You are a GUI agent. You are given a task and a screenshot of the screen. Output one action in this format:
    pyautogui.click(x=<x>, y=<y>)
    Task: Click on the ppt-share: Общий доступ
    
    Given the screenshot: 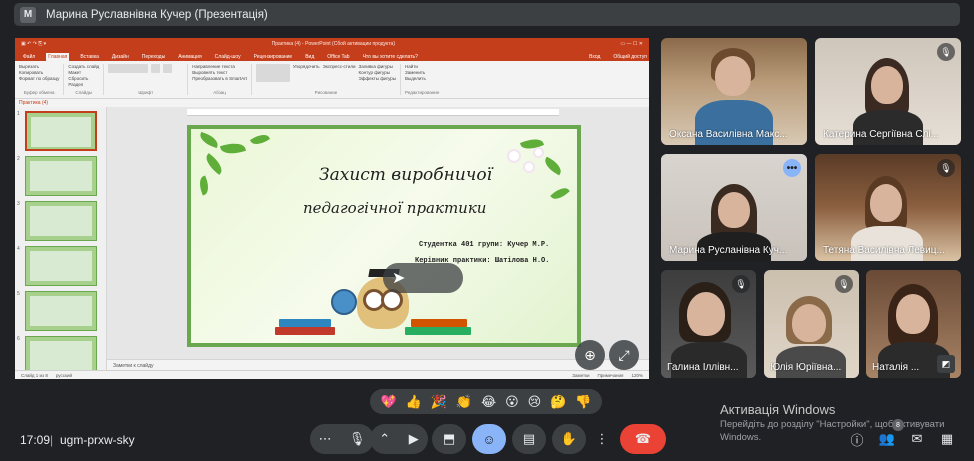 What is the action you would take?
    pyautogui.click(x=630, y=57)
    